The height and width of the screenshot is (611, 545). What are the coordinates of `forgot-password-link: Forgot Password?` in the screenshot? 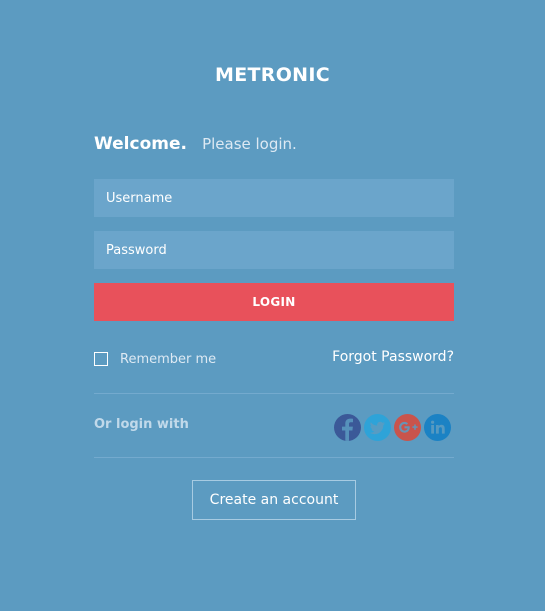 It's located at (393, 357).